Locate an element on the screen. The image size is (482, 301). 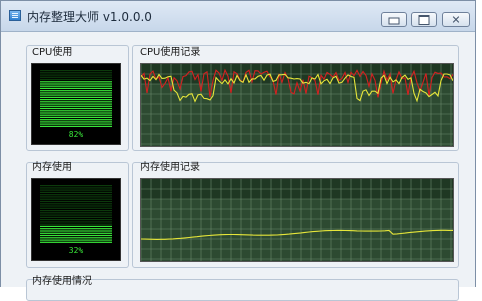
app-icon is located at coordinates (15, 15).